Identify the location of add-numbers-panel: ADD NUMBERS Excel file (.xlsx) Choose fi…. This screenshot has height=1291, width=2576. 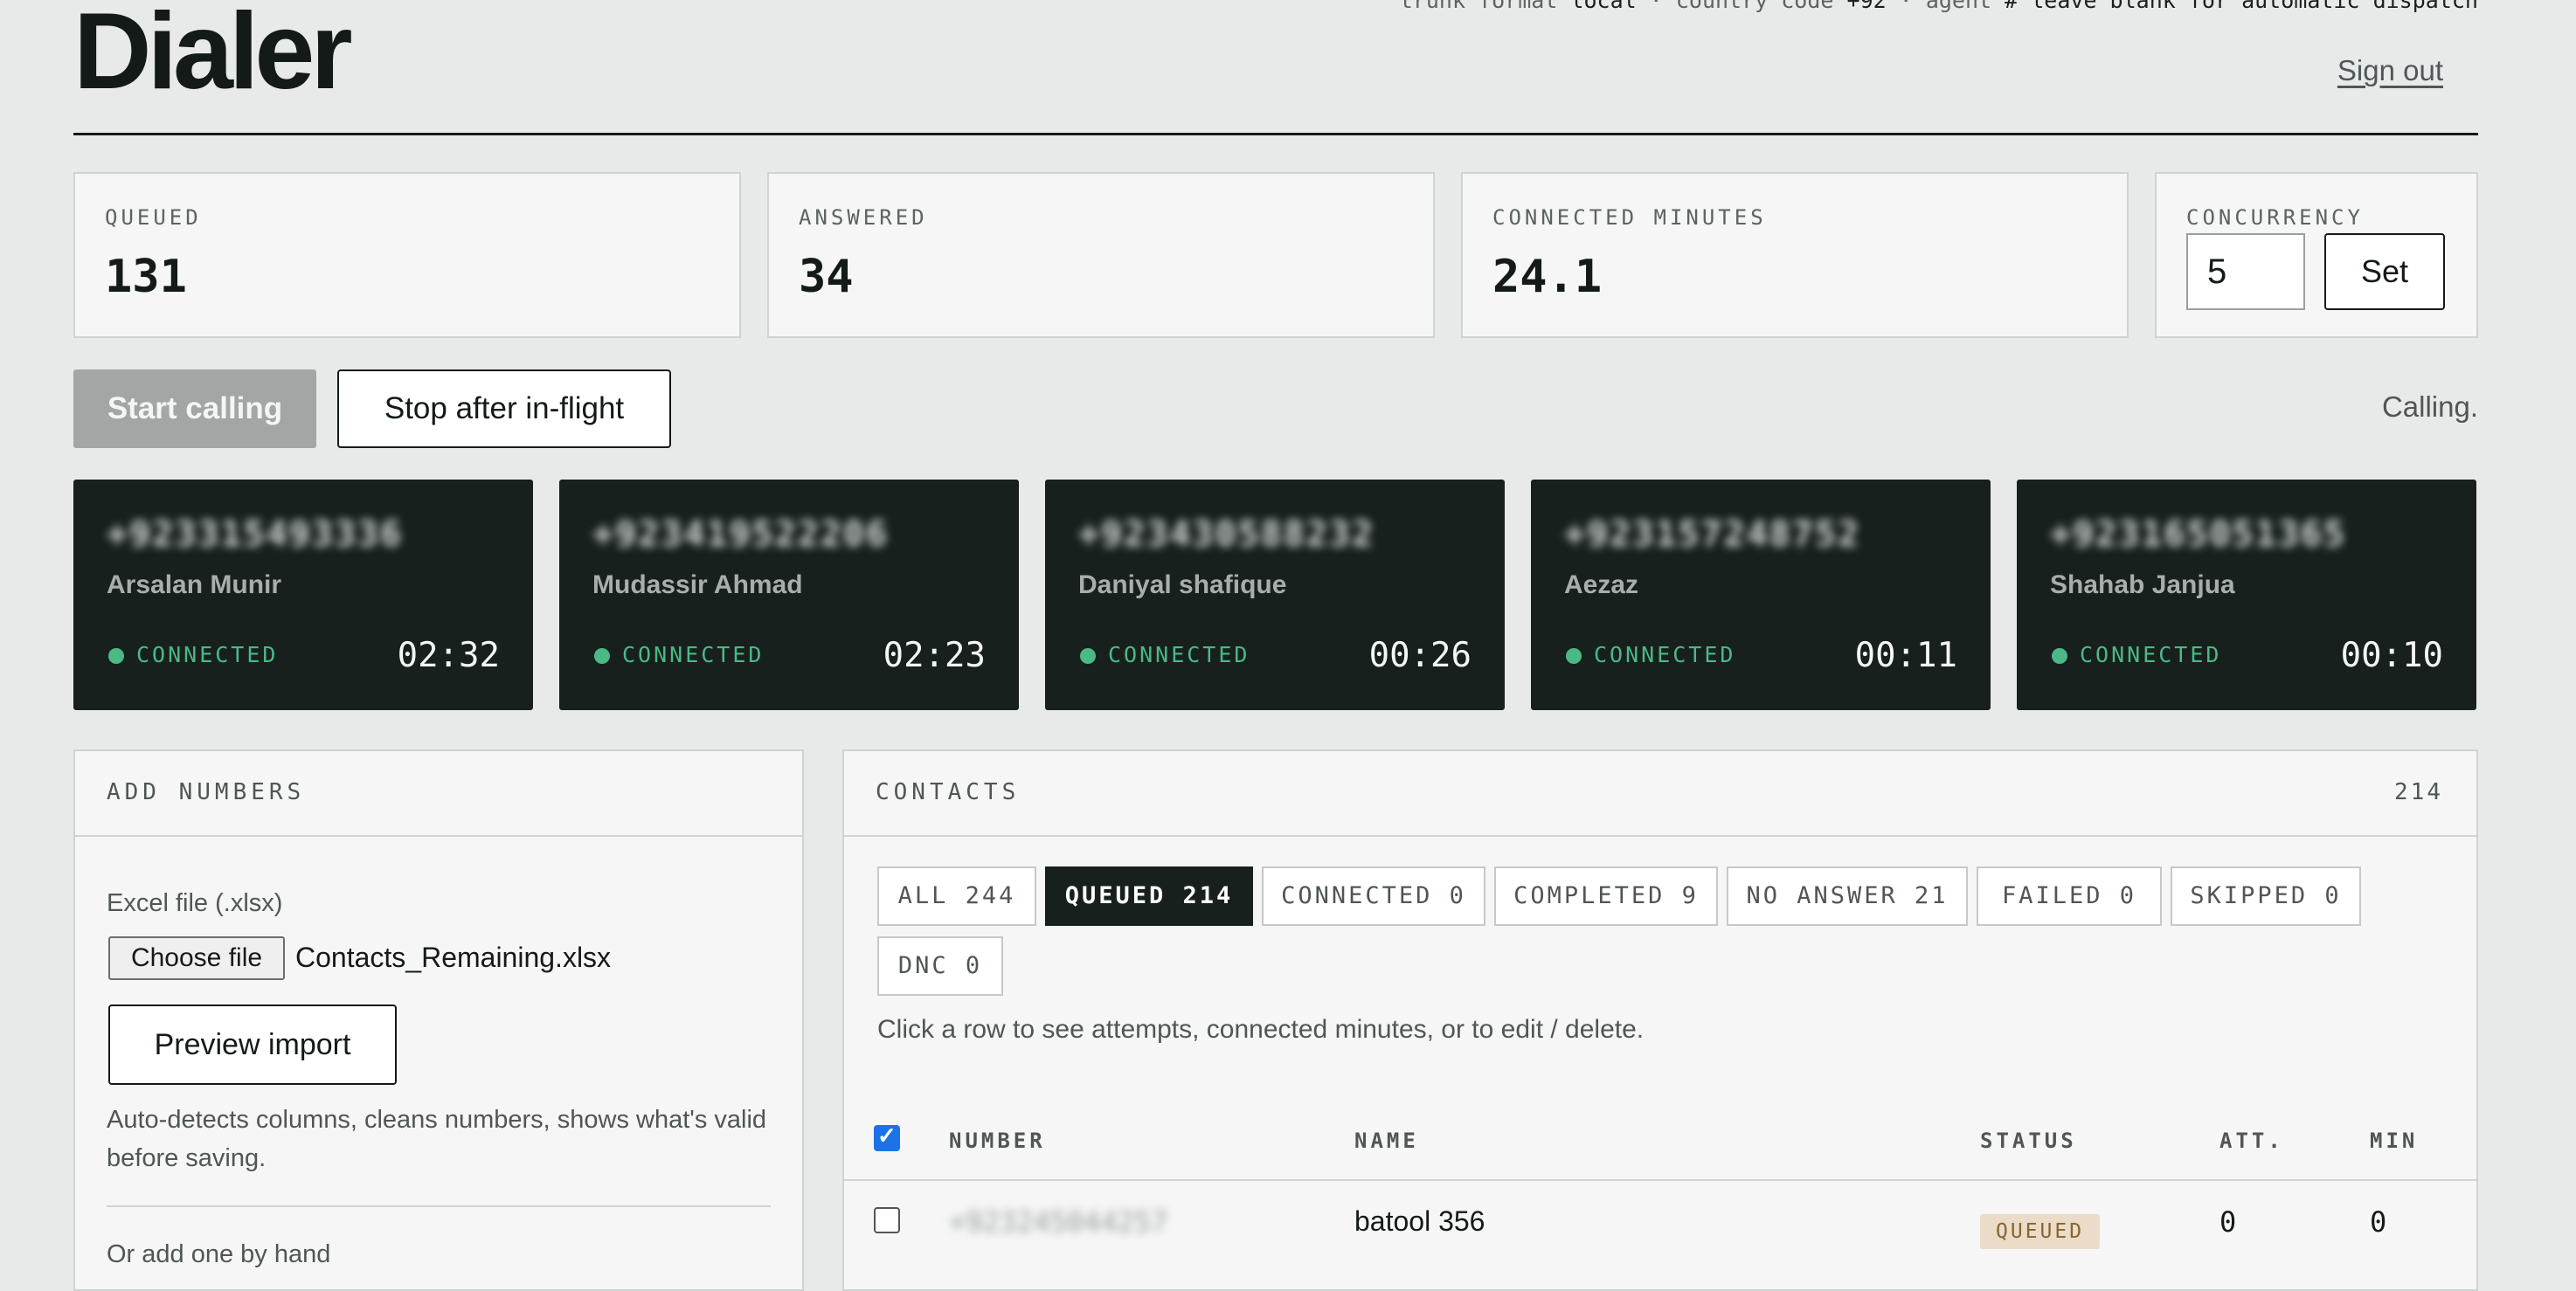
(438, 1020).